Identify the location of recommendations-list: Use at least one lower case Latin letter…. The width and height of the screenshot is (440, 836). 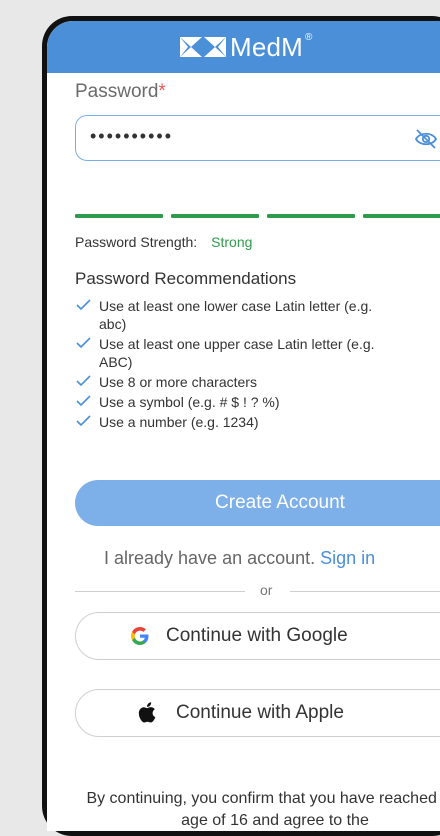
(257, 365).